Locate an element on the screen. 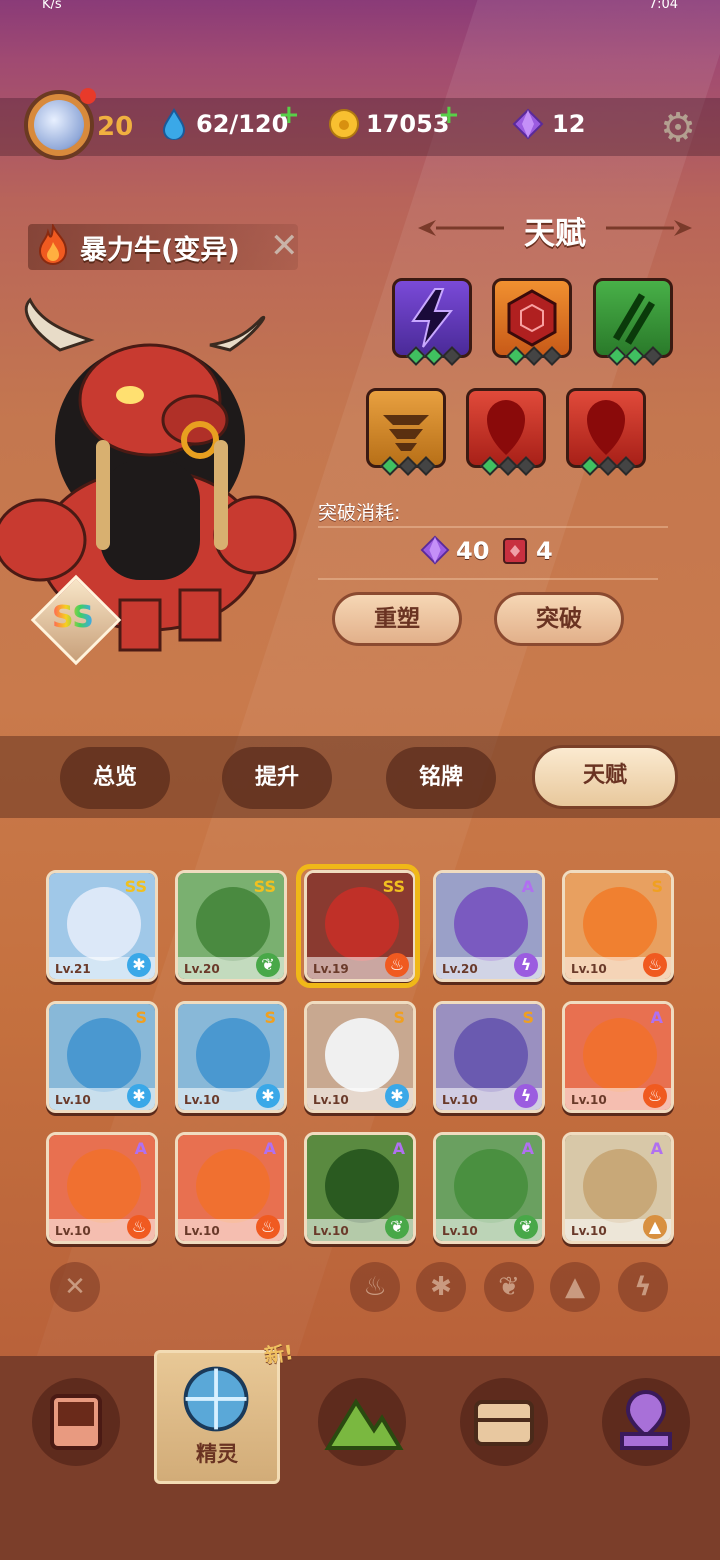 This screenshot has height=1560, width=720. tab-overview: 总览 is located at coordinates (115, 778).